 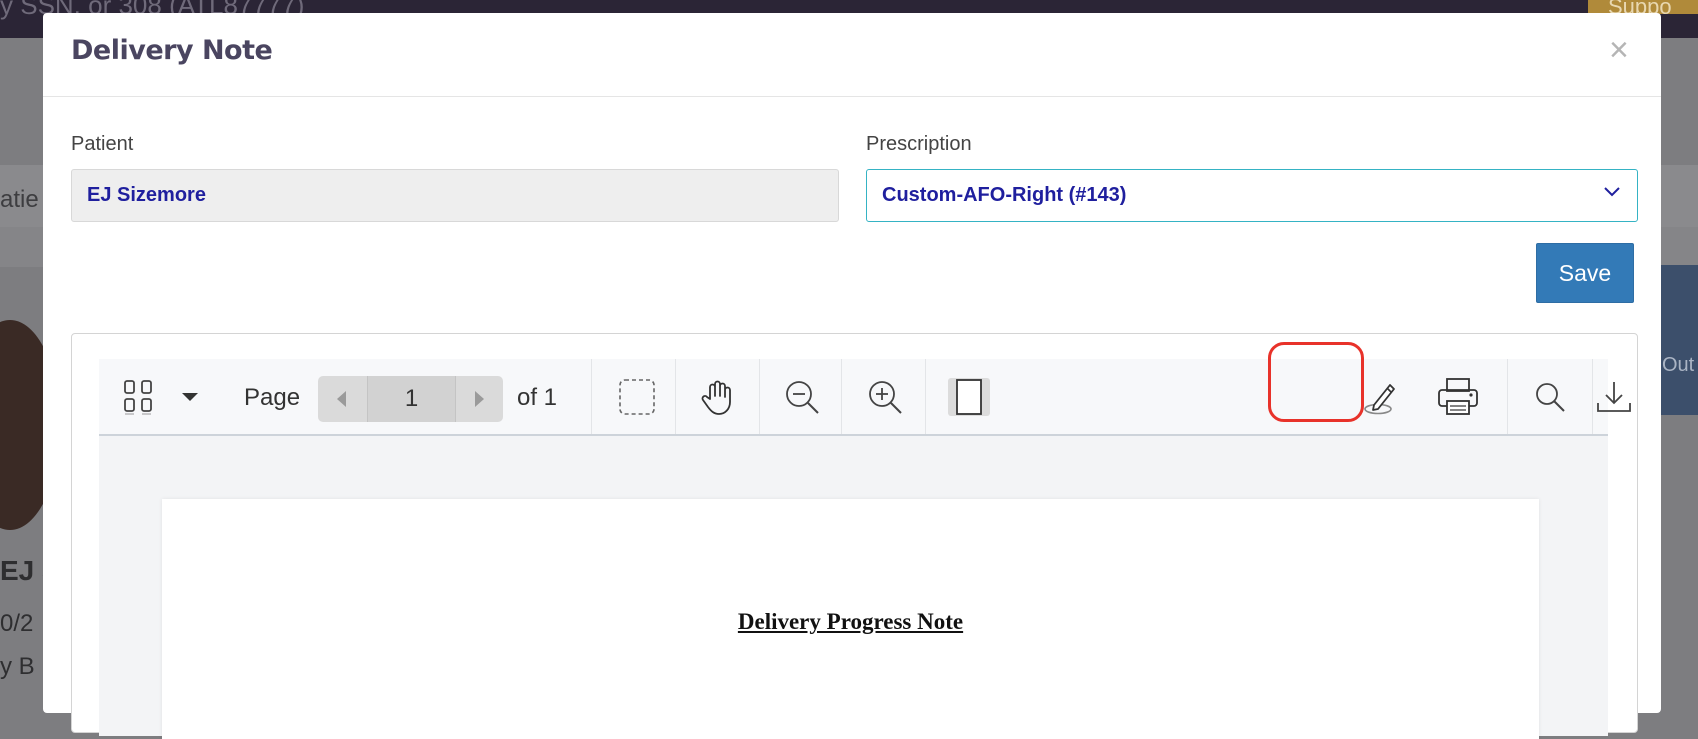 What do you see at coordinates (19, 199) in the screenshot?
I see `background-band-text: atie` at bounding box center [19, 199].